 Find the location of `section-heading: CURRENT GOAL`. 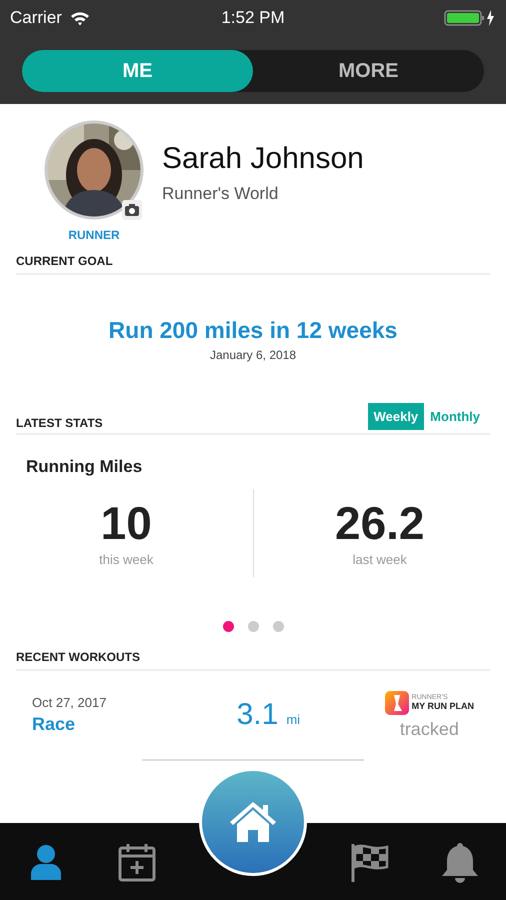

section-heading: CURRENT GOAL is located at coordinates (64, 261).